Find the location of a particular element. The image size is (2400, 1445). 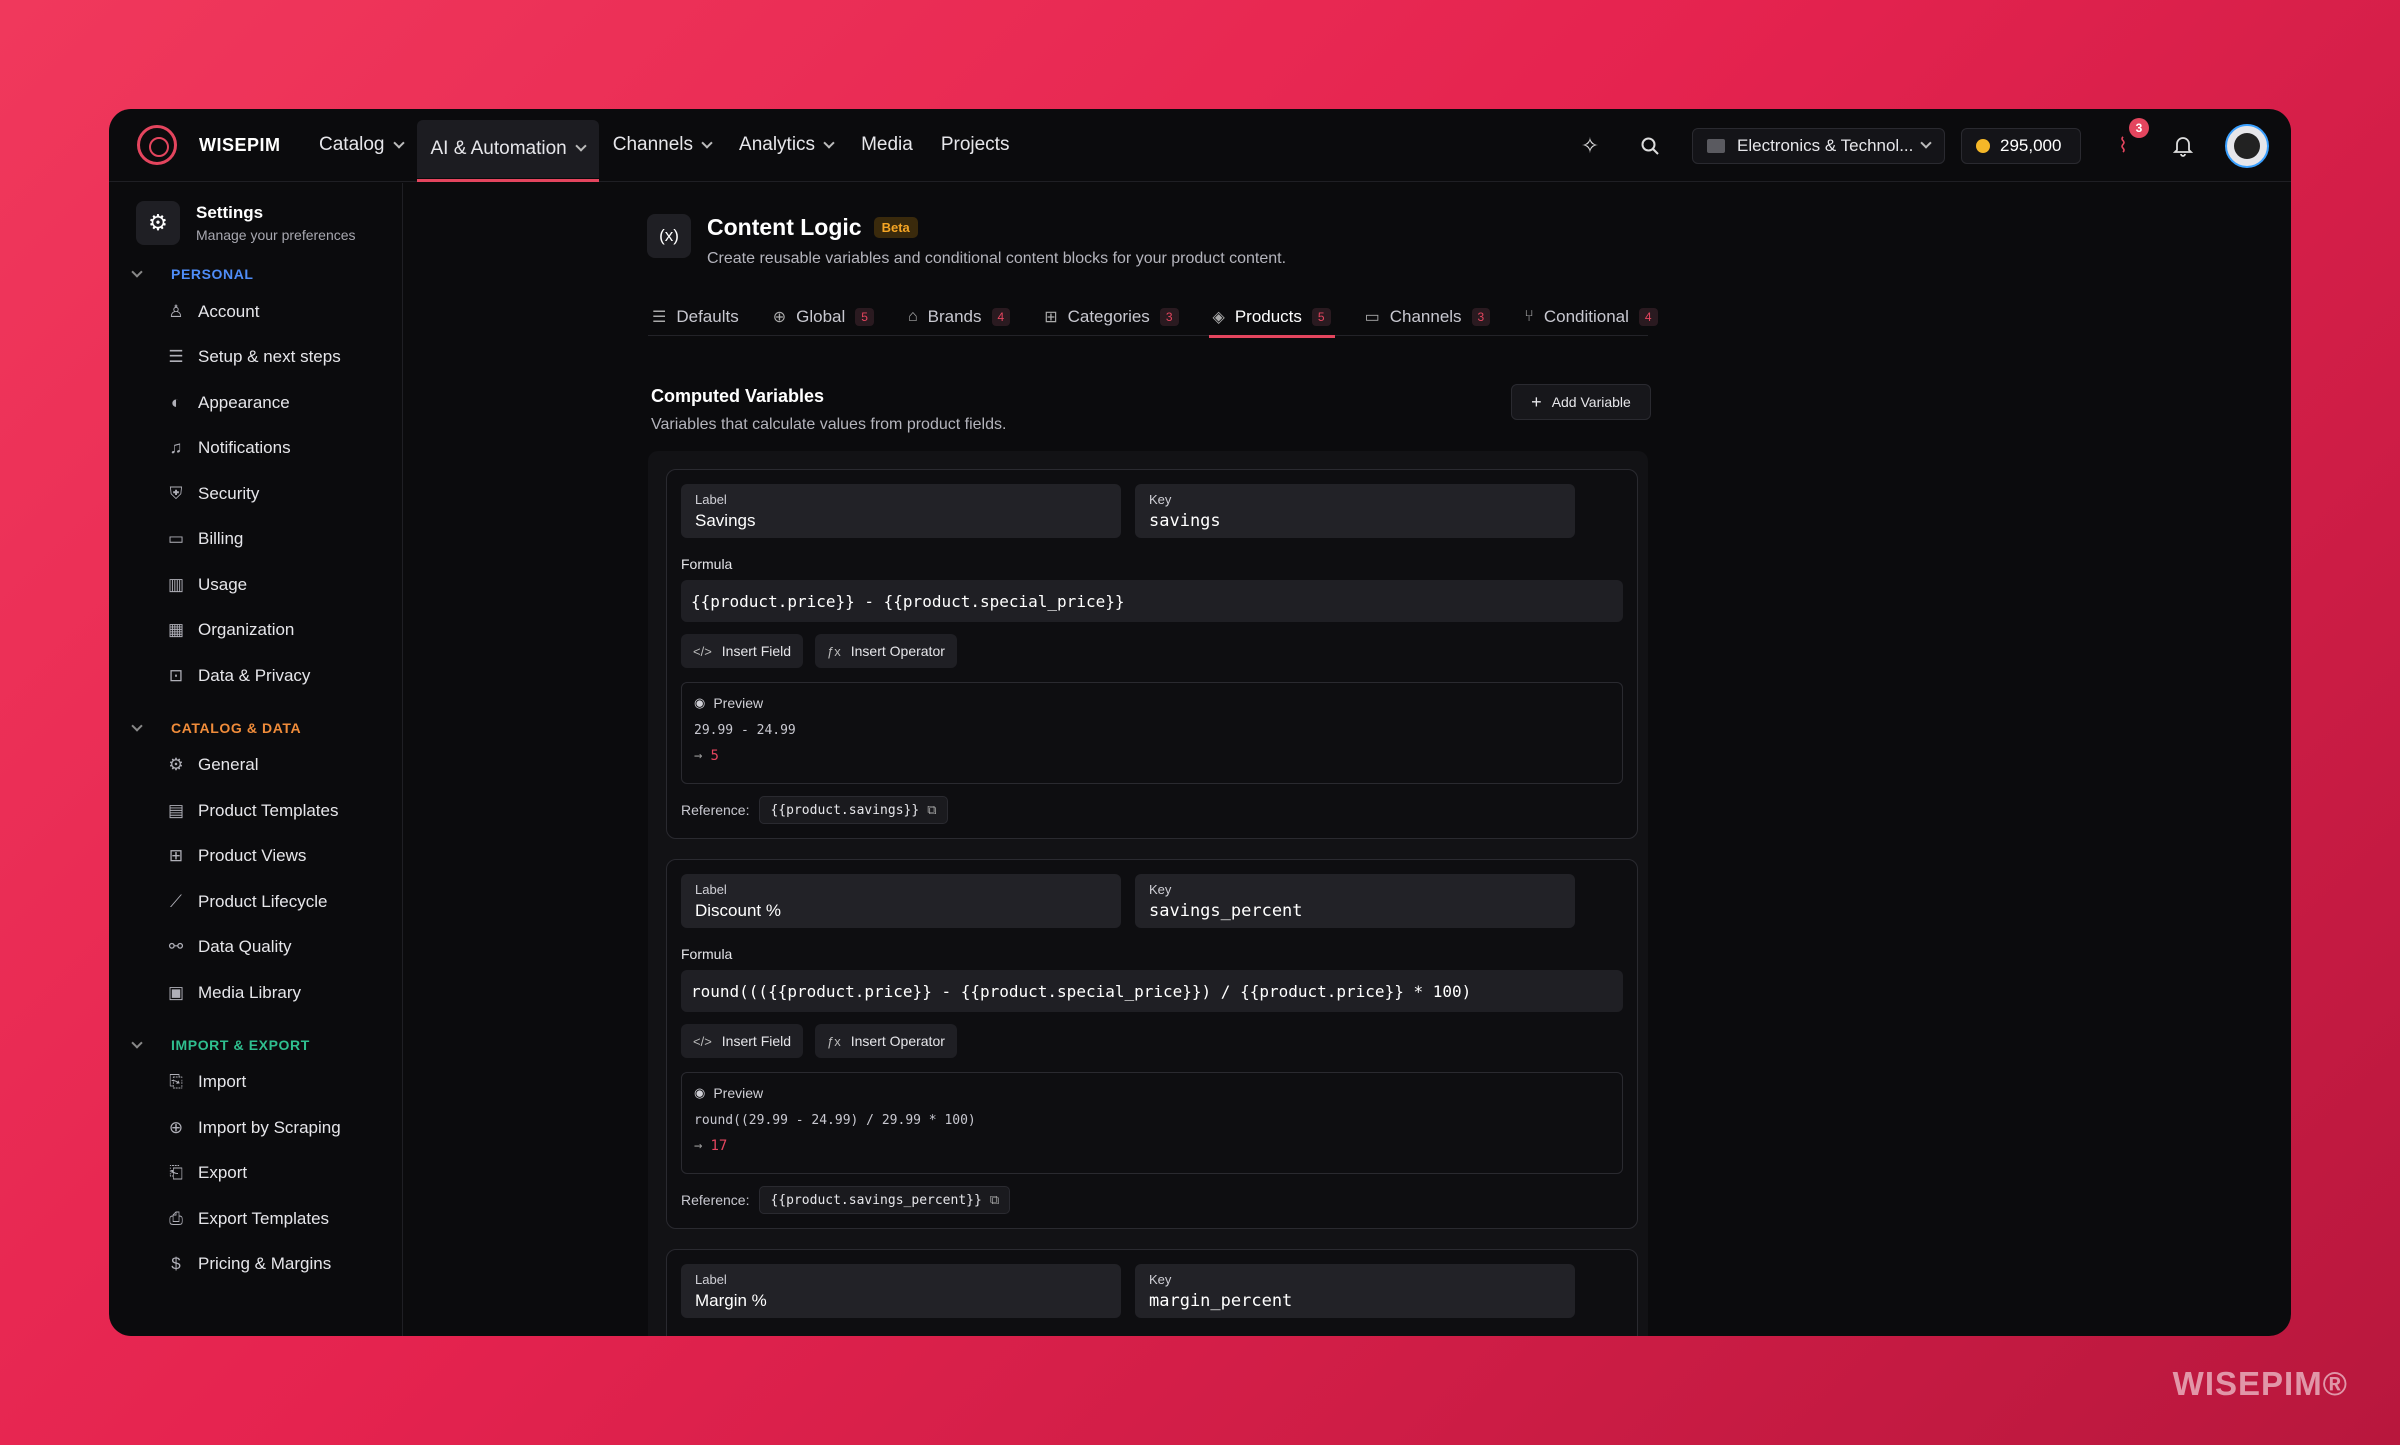

sidebar-item-export-templates: ⎙ Export Templates is located at coordinates (284, 1219).